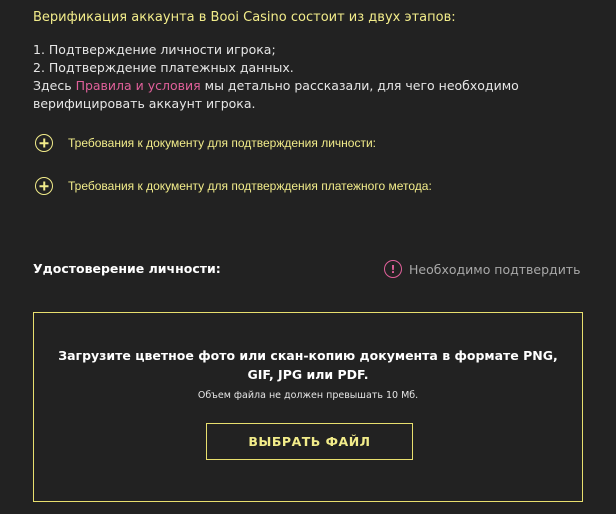  I want to click on details-prefix: Здесь, so click(54, 85).